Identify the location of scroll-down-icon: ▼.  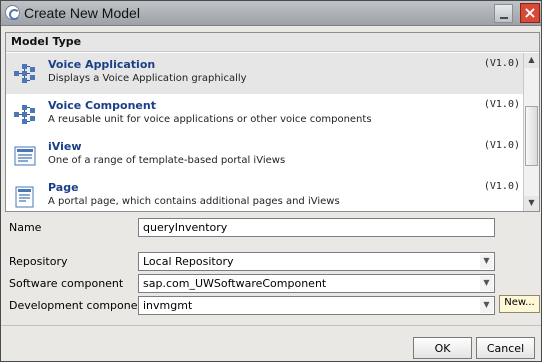
(531, 203).